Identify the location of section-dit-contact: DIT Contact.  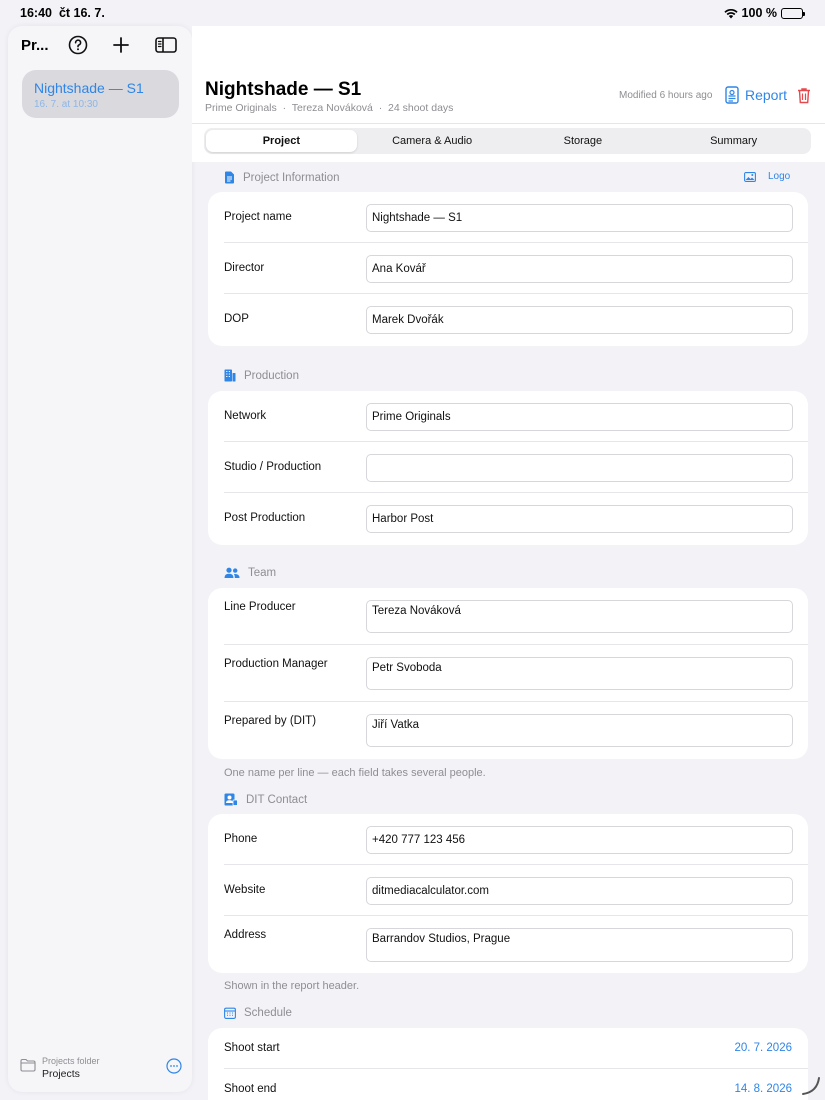
(265, 799).